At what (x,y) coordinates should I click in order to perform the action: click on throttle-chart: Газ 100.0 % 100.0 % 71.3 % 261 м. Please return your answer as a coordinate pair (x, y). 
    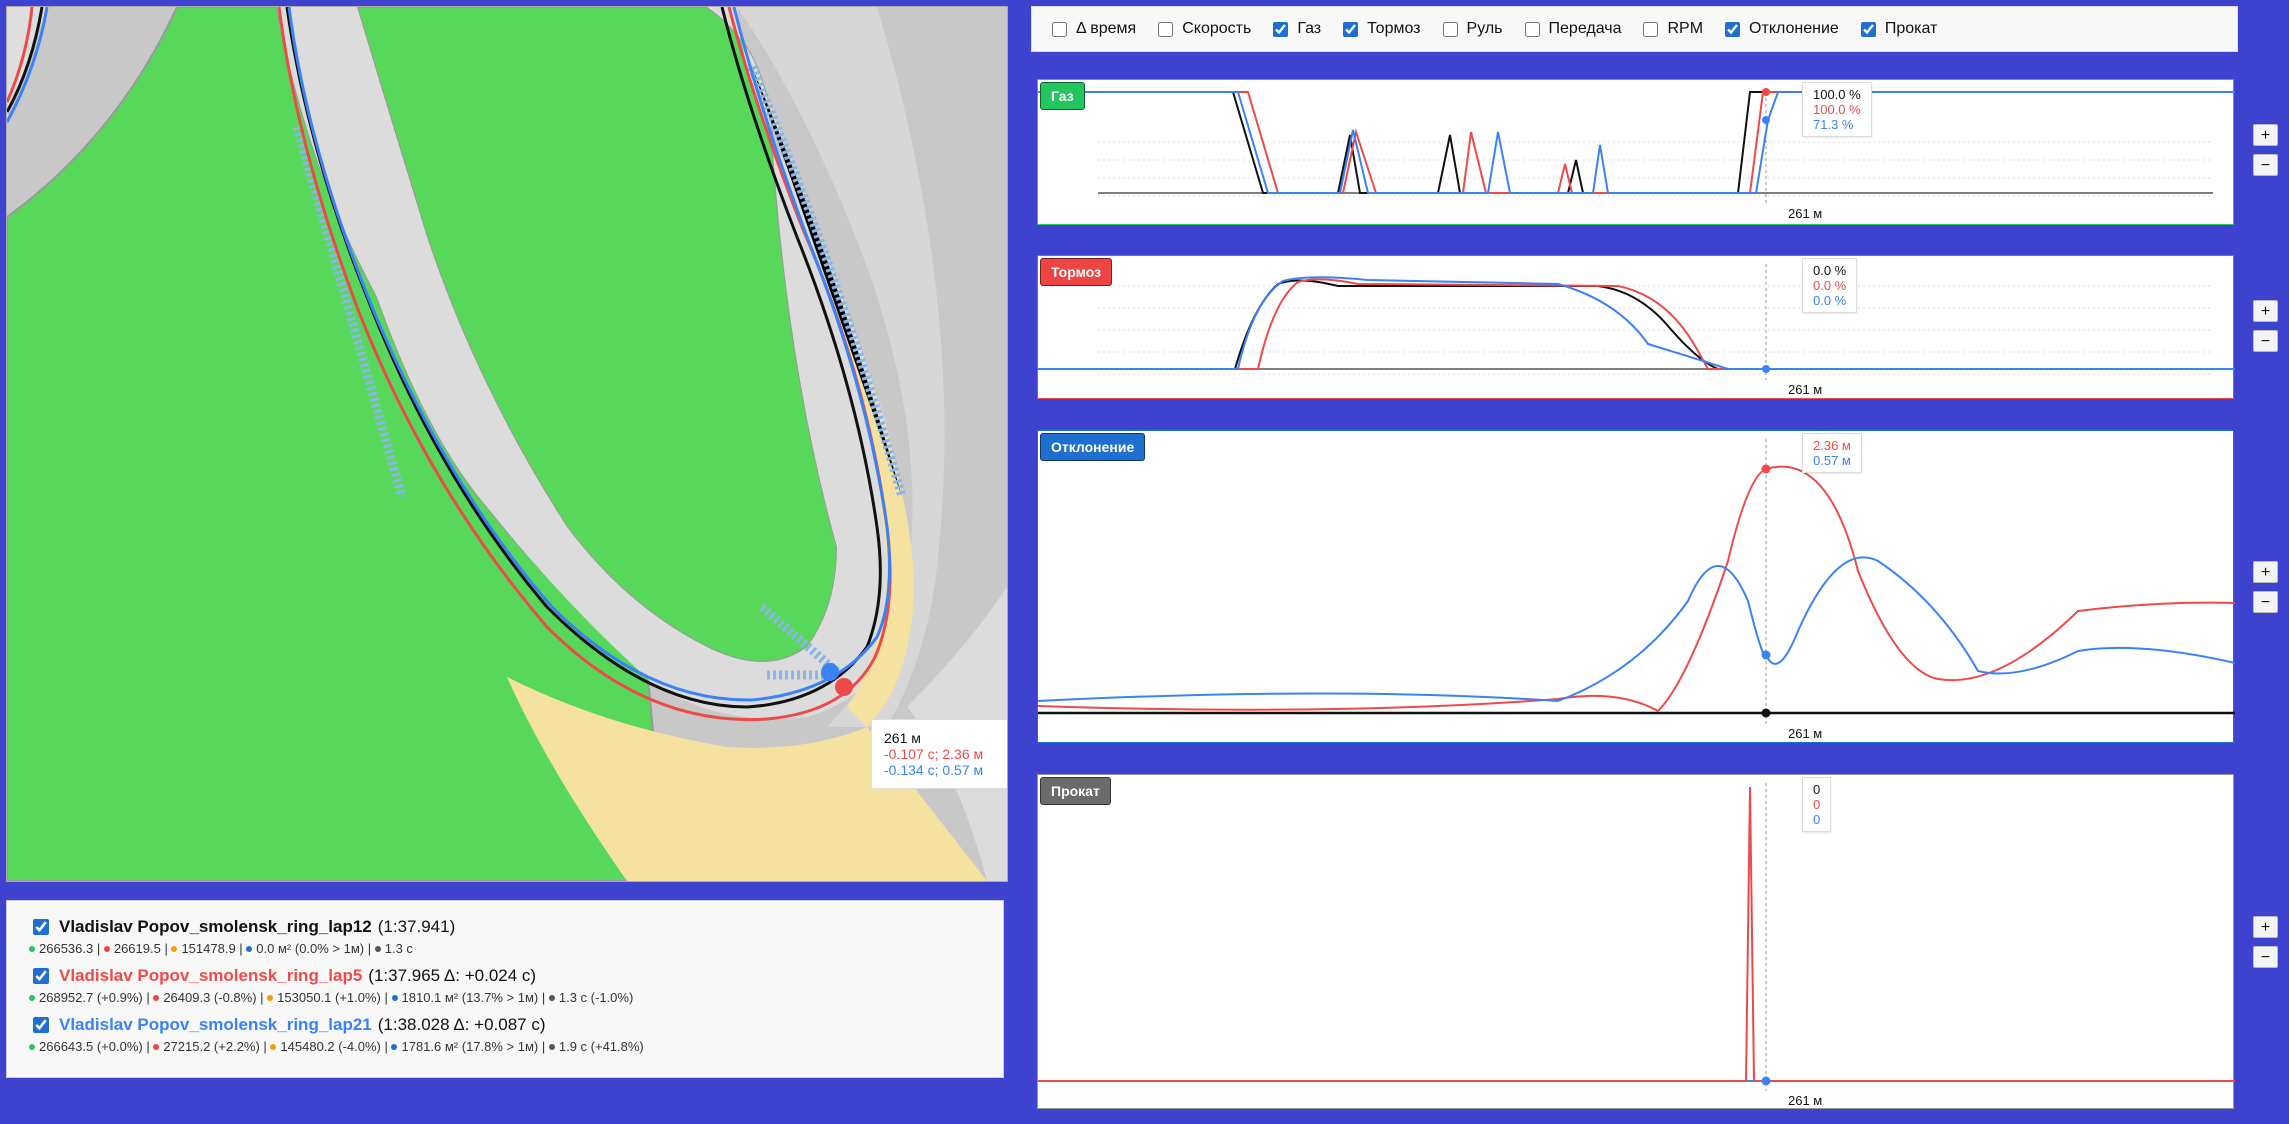
    Looking at the image, I should click on (1636, 152).